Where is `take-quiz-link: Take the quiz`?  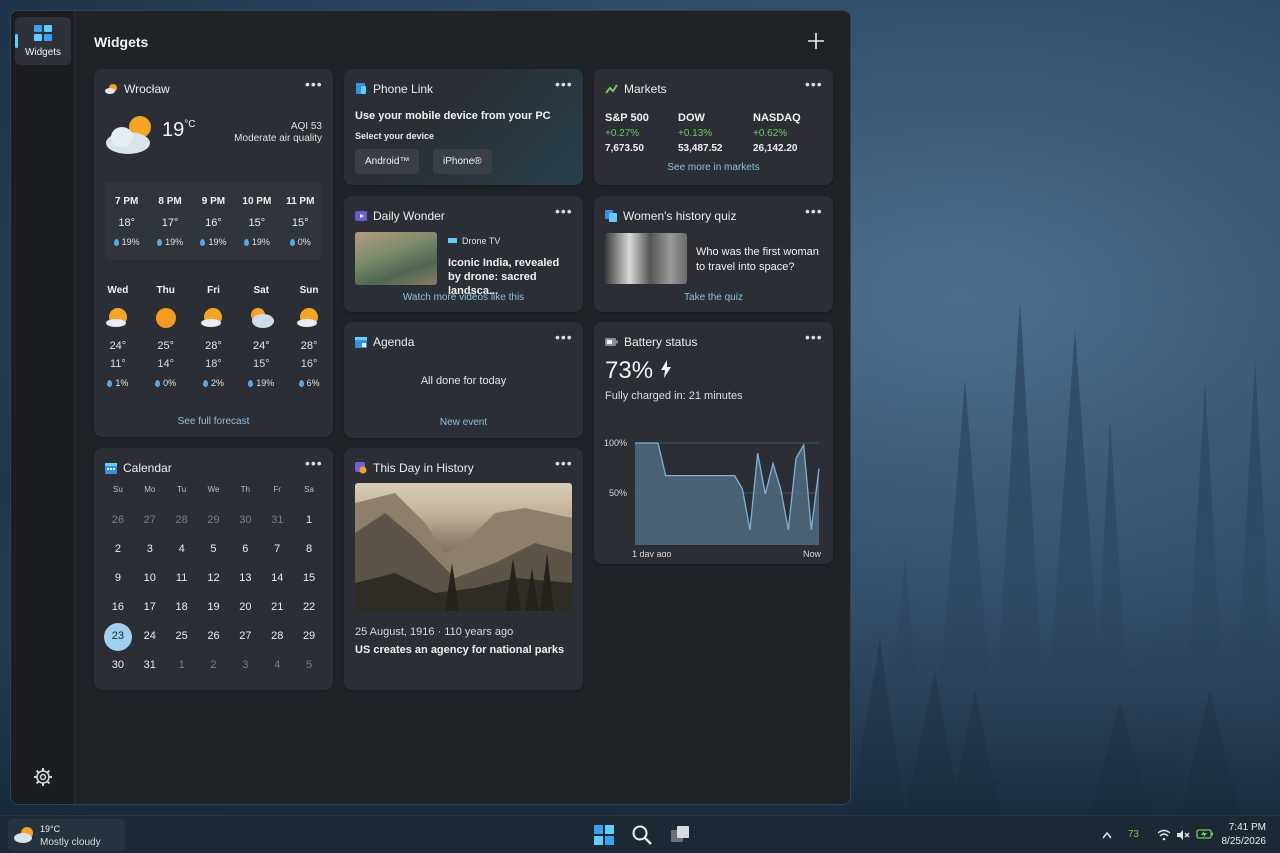
take-quiz-link: Take the quiz is located at coordinates (713, 297).